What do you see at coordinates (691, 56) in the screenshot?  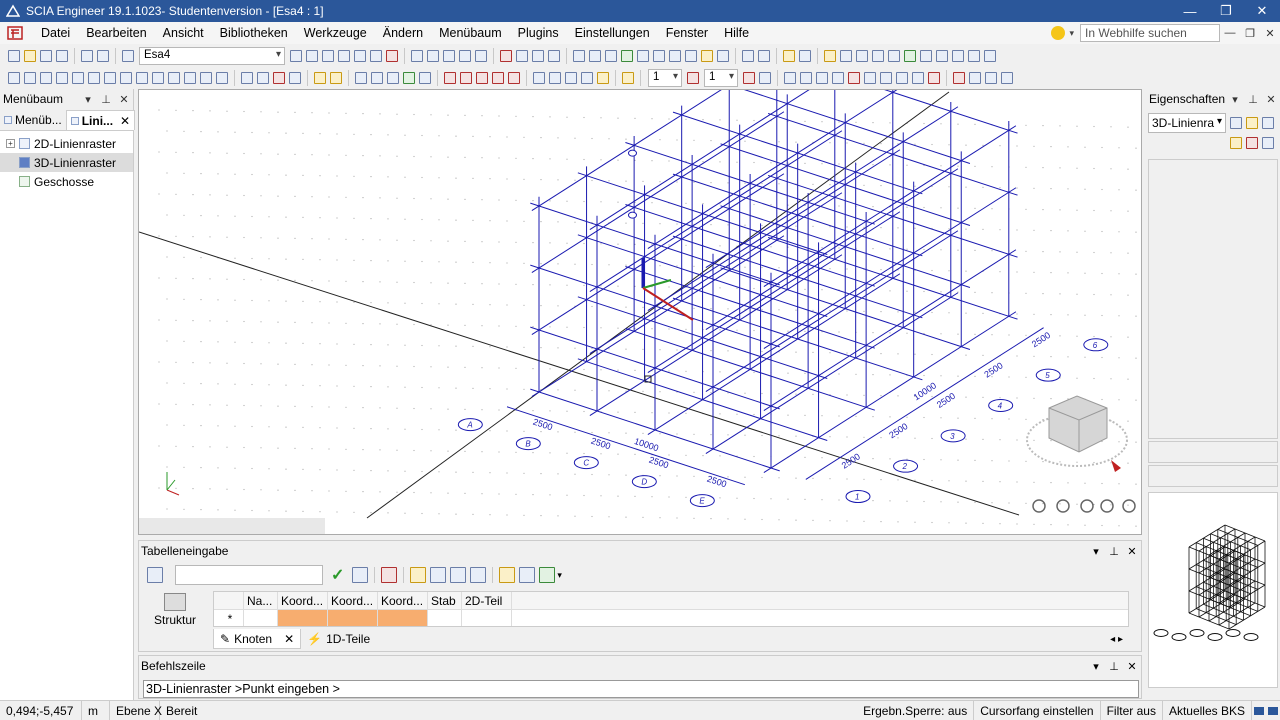 I see `zoom-next-icon` at bounding box center [691, 56].